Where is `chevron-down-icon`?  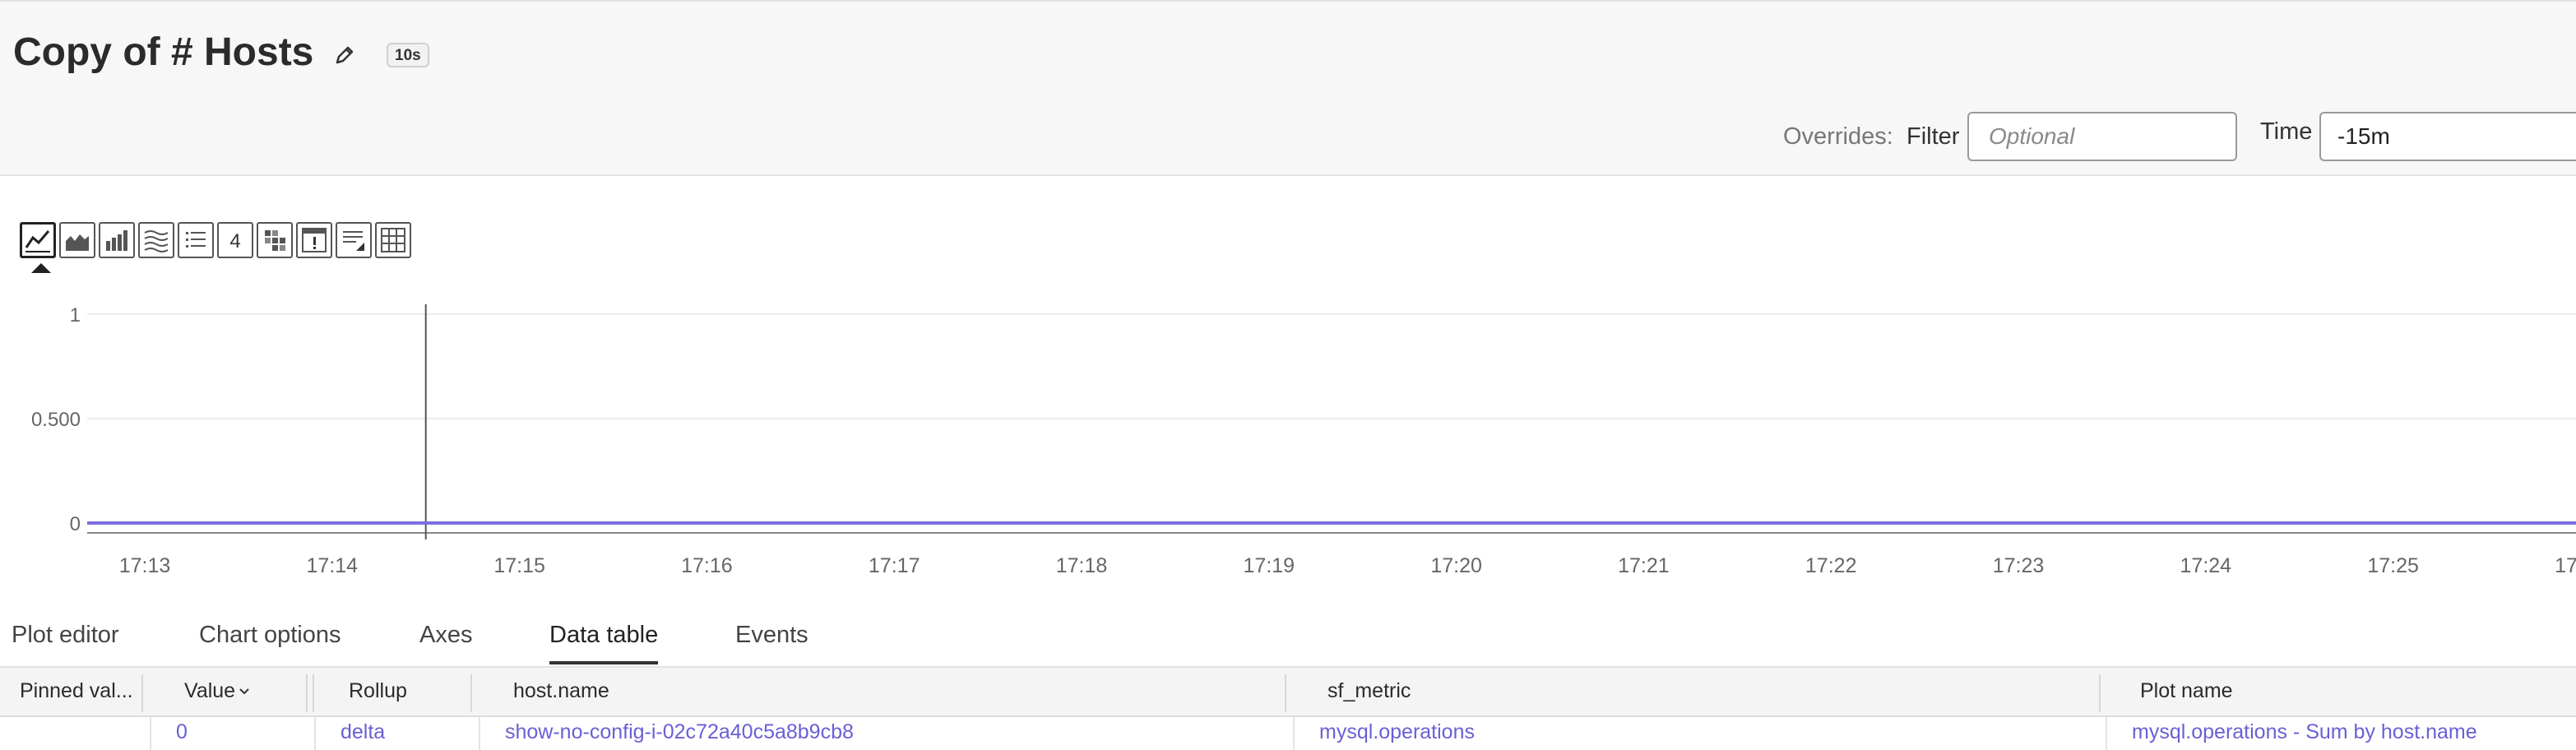 chevron-down-icon is located at coordinates (245, 691).